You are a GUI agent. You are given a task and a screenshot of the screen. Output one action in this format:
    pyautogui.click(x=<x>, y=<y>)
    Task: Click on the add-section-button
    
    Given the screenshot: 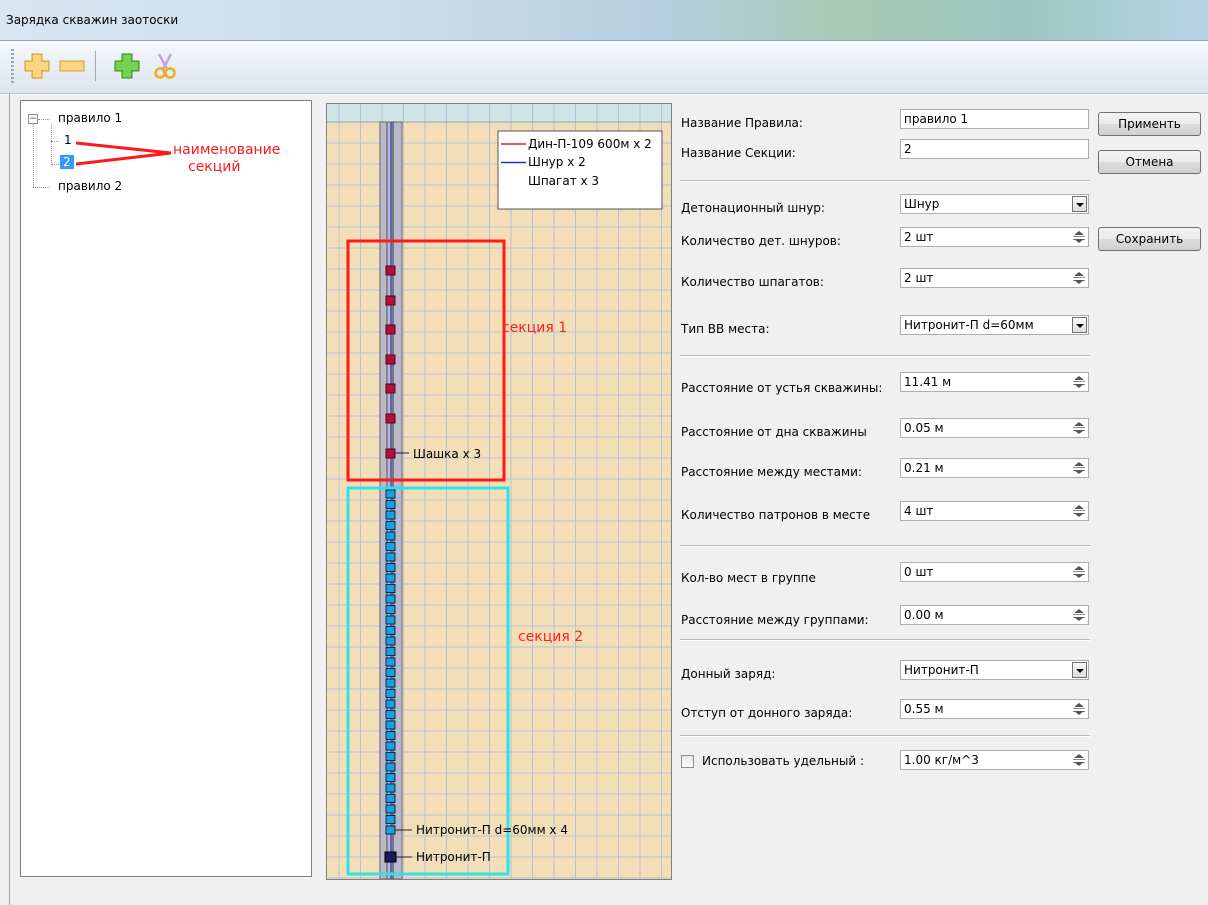 What is the action you would take?
    pyautogui.click(x=127, y=66)
    